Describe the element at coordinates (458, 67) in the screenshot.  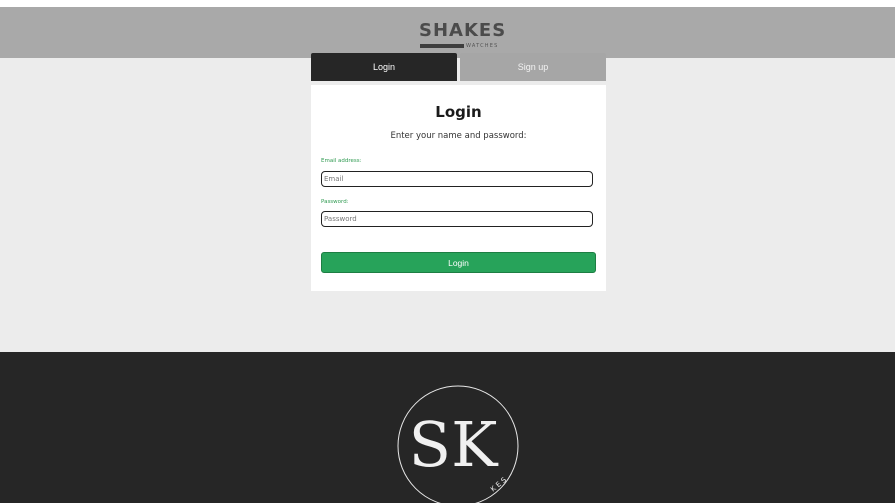
I see `auth-tabs: Login Sign up` at that location.